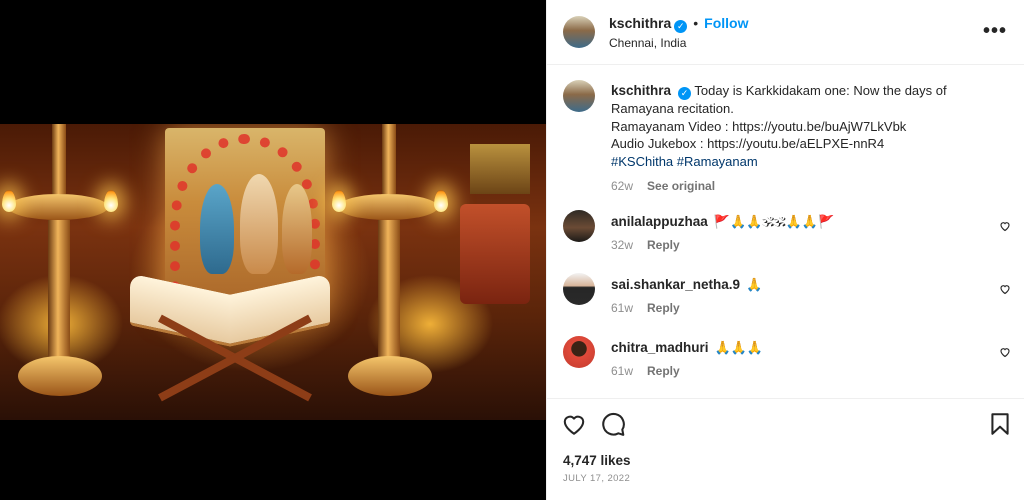 Image resolution: width=1024 pixels, height=500 pixels. Describe the element at coordinates (622, 245) in the screenshot. I see `comment-time: 32w` at that location.